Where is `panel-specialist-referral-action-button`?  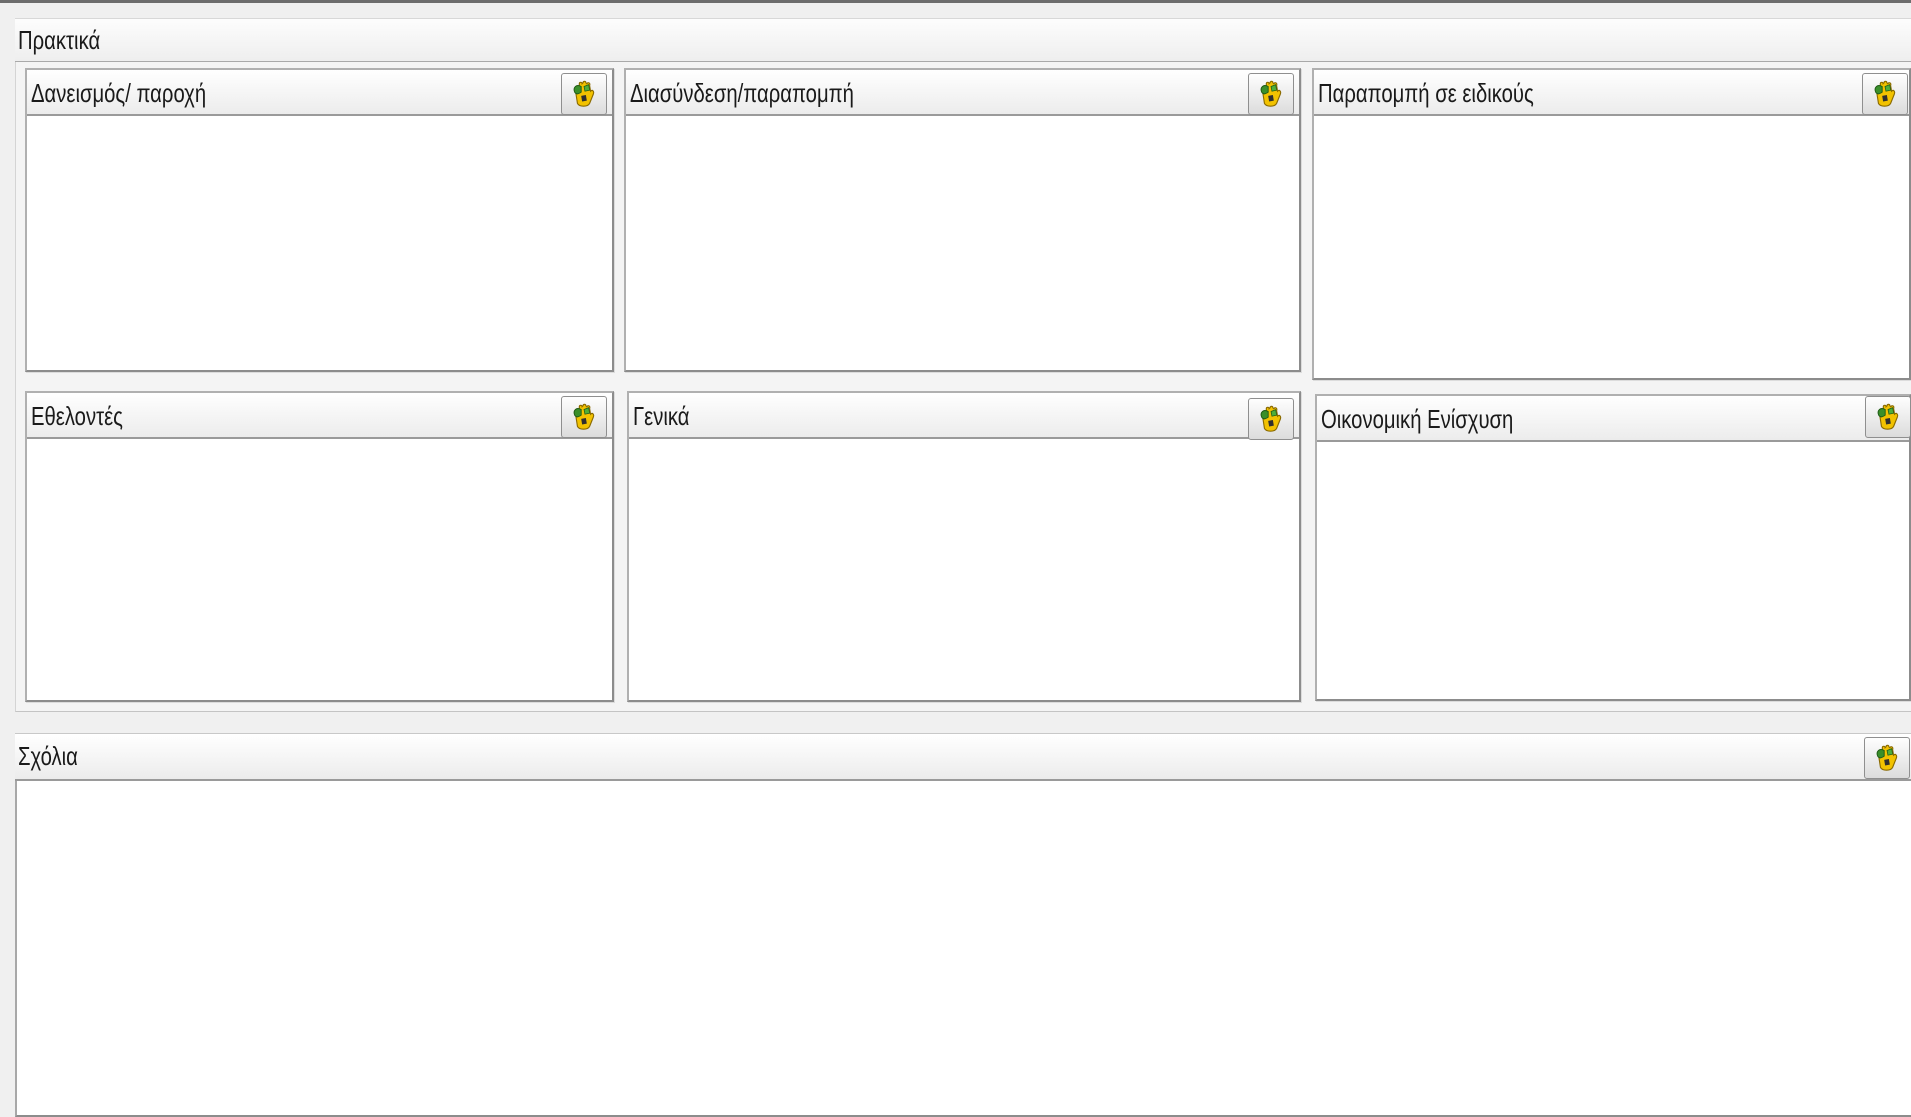 panel-specialist-referral-action-button is located at coordinates (1885, 94).